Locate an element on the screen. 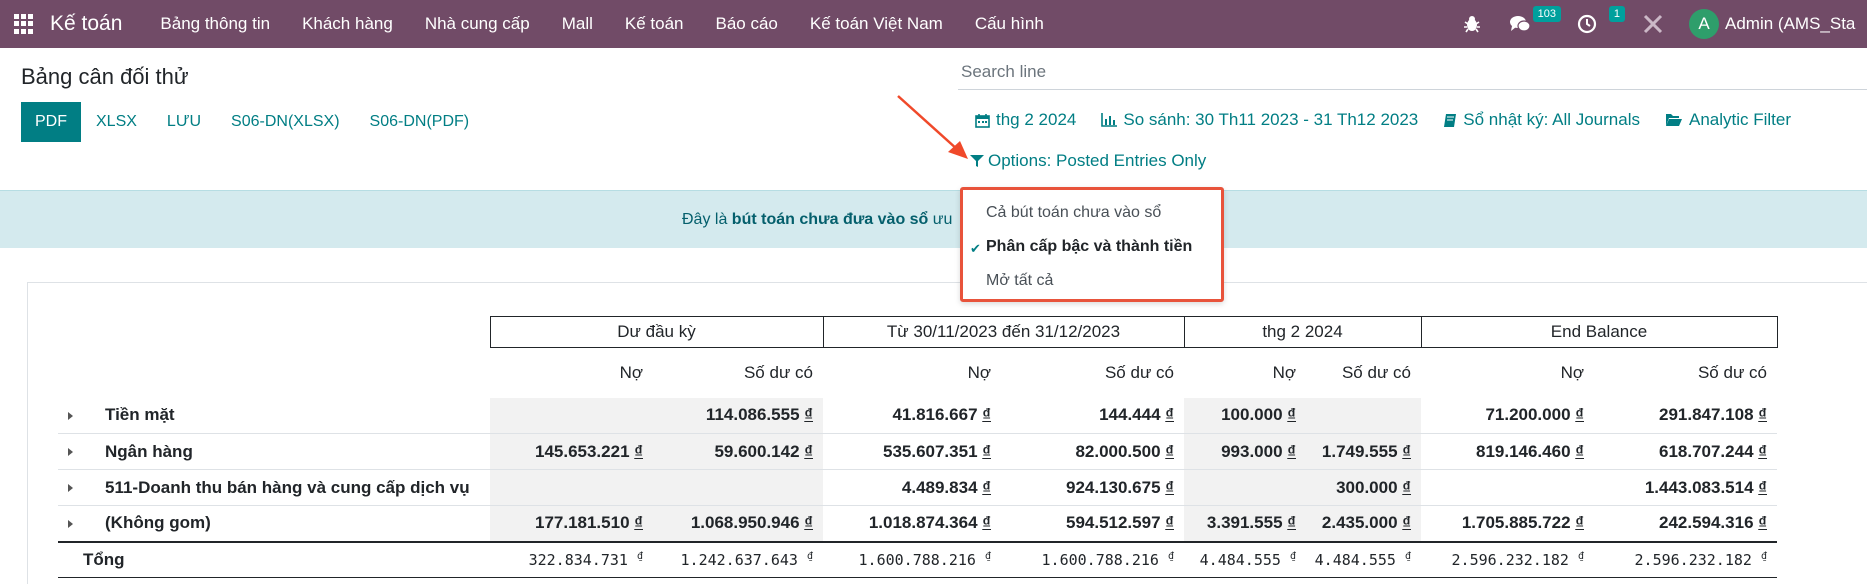 The image size is (1867, 584). total-label: Tổng is located at coordinates (274, 559).